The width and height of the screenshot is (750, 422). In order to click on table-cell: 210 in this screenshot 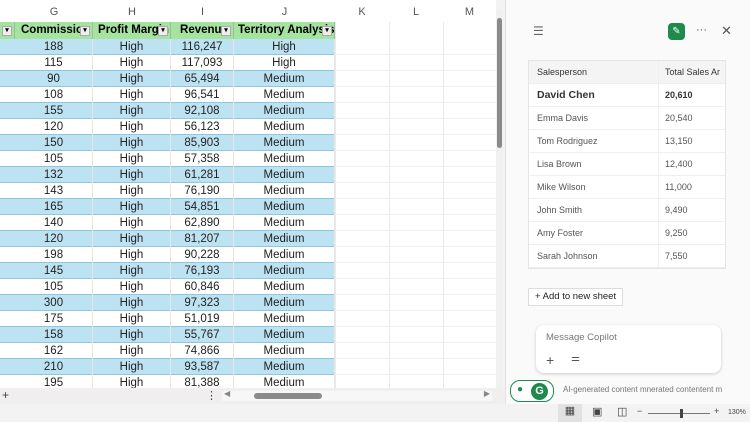, I will do `click(54, 367)`.